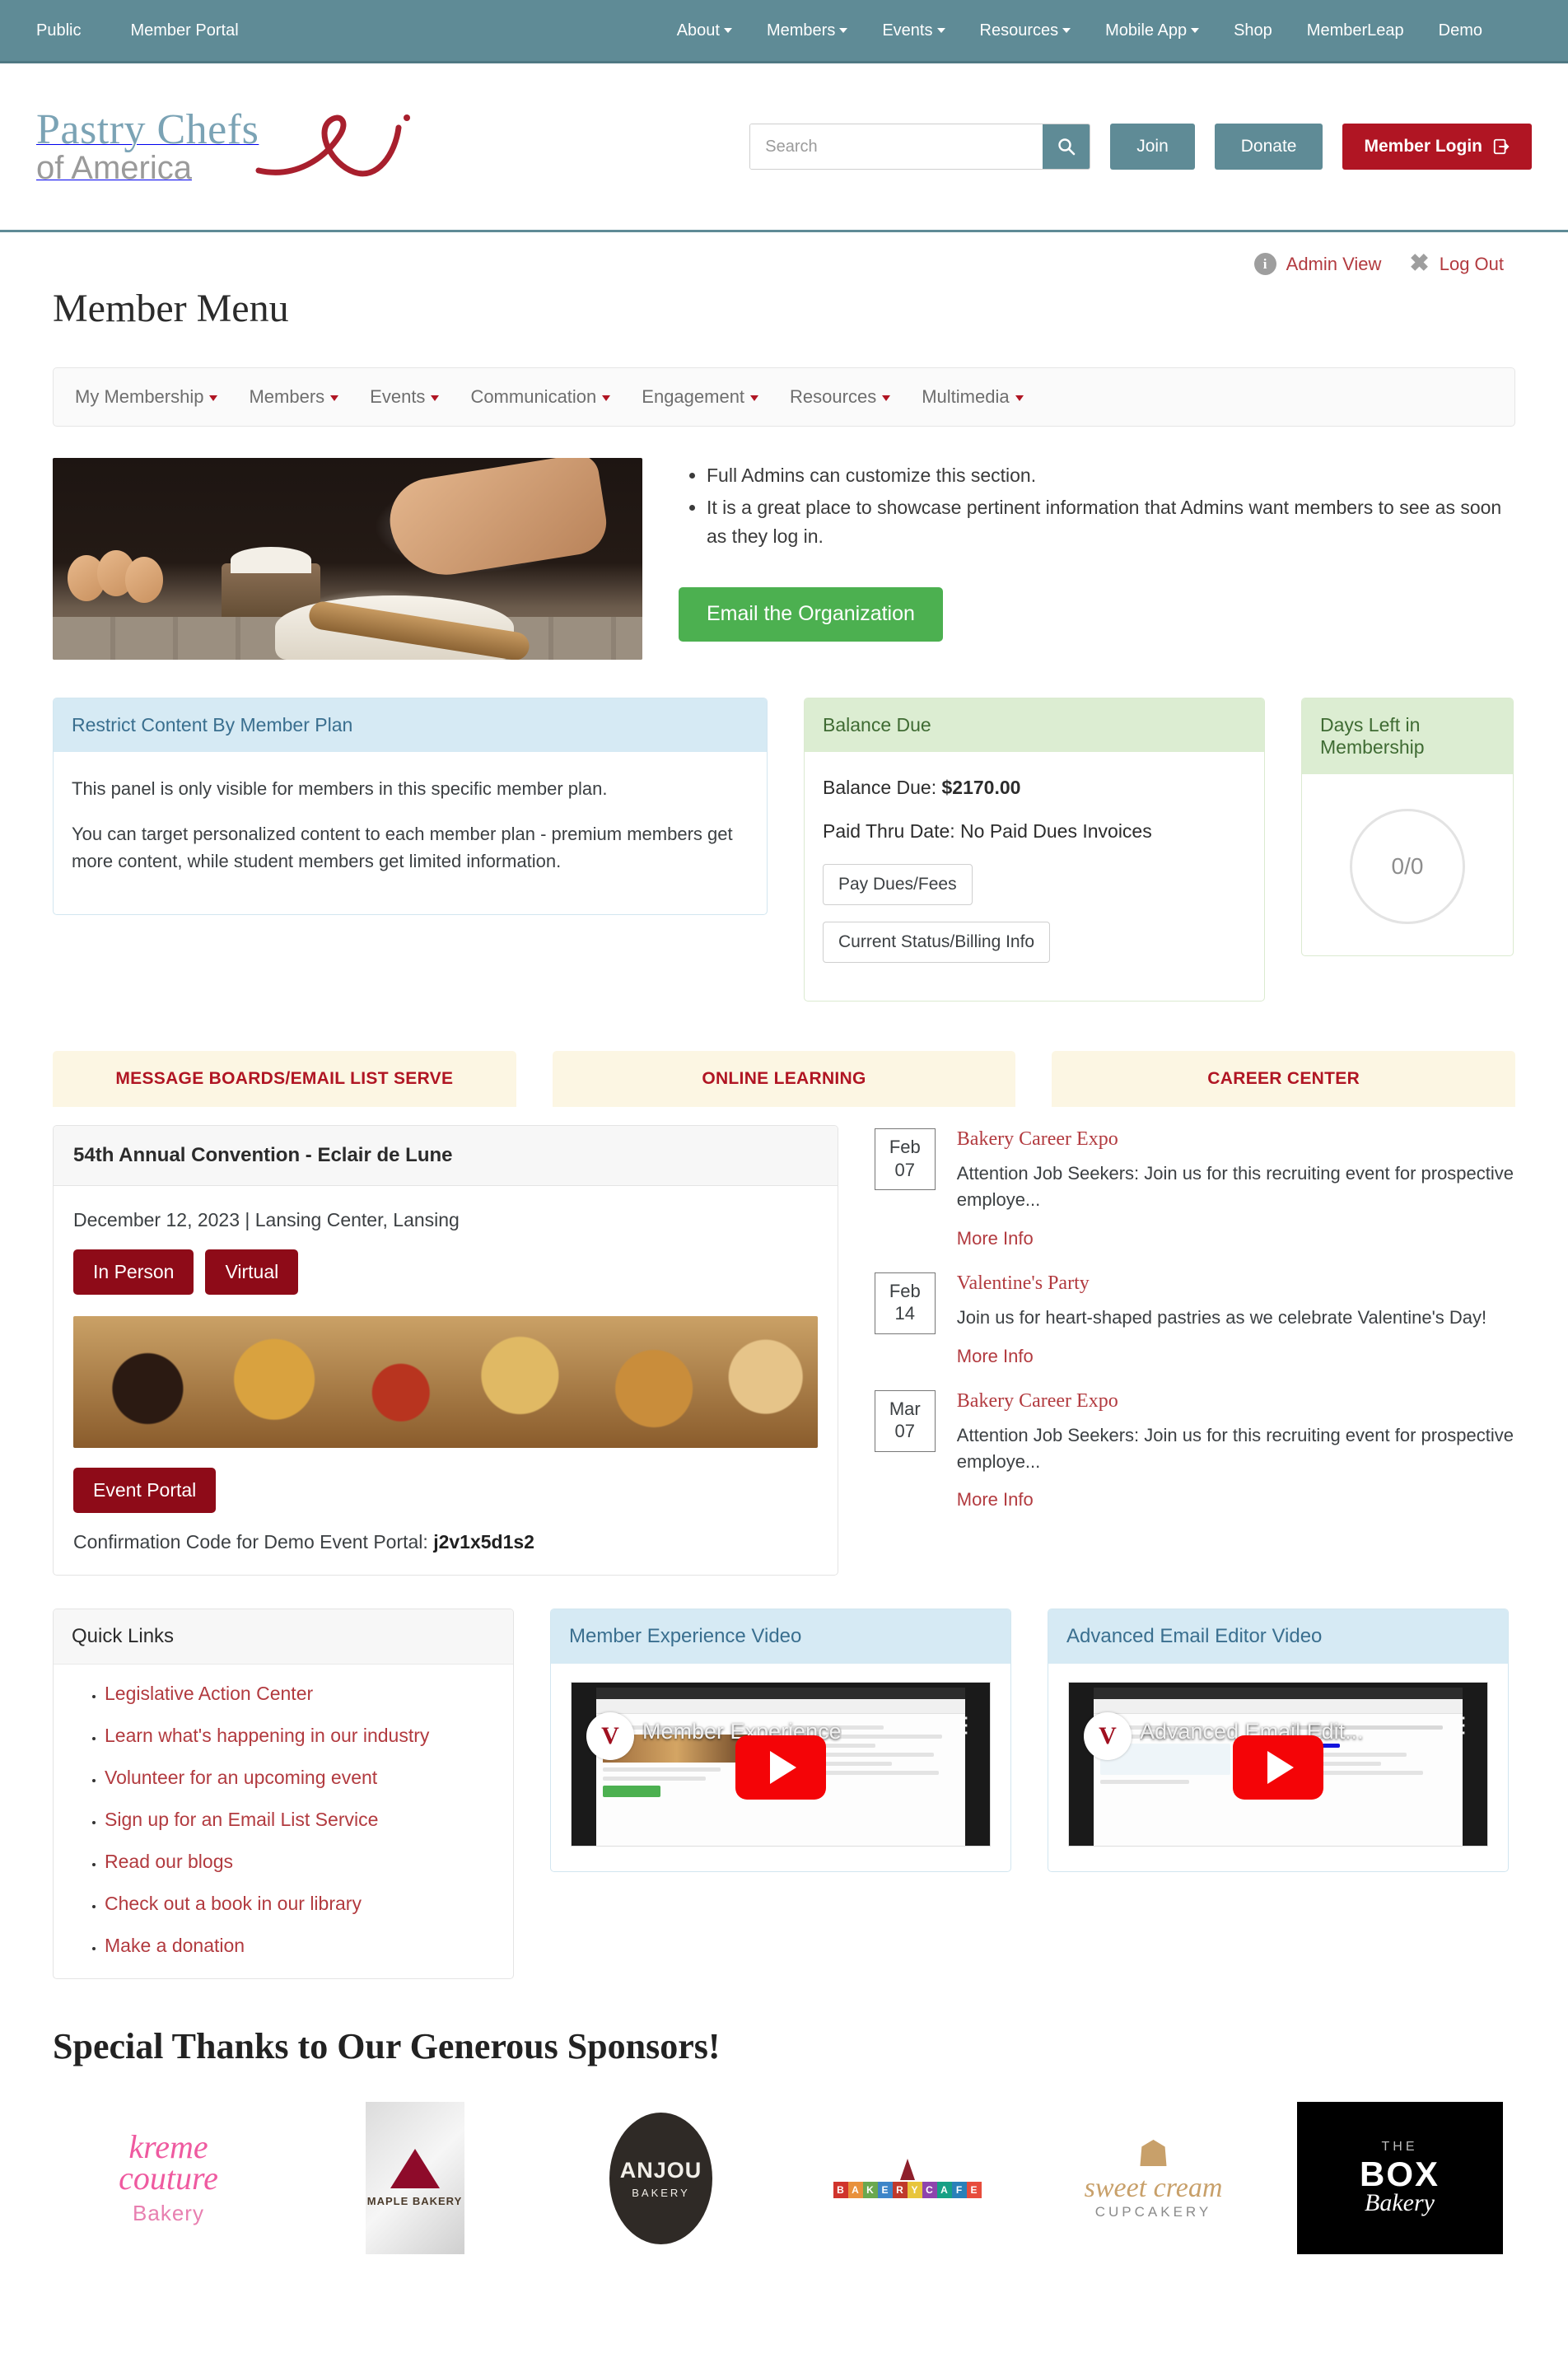 This screenshot has height=2372, width=1568. I want to click on quick-link: Make a donation, so click(175, 1945).